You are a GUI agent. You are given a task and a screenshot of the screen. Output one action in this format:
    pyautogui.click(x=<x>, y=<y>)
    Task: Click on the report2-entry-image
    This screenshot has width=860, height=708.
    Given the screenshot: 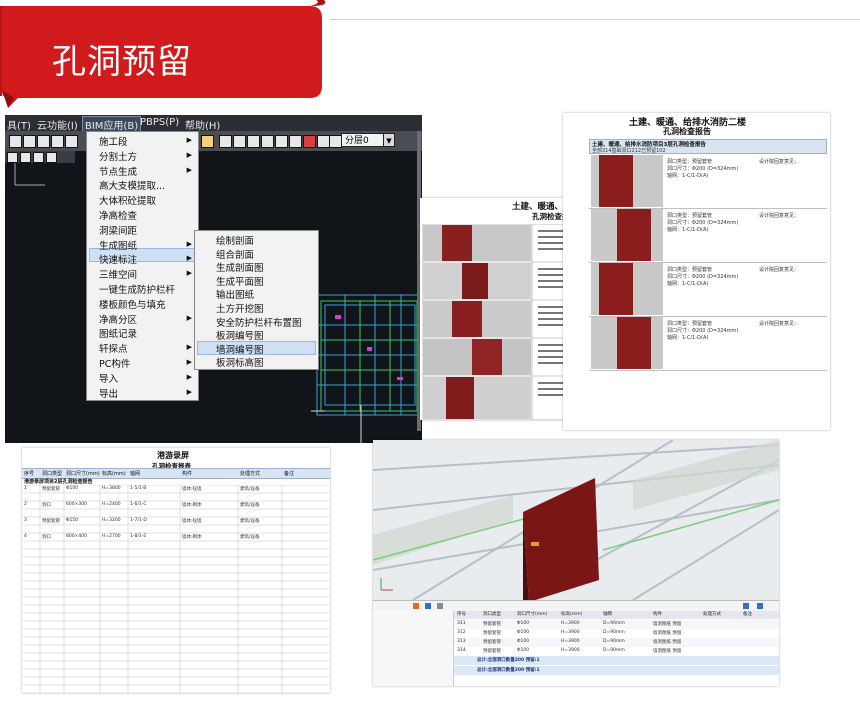 What is the action you would take?
    pyautogui.click(x=627, y=289)
    